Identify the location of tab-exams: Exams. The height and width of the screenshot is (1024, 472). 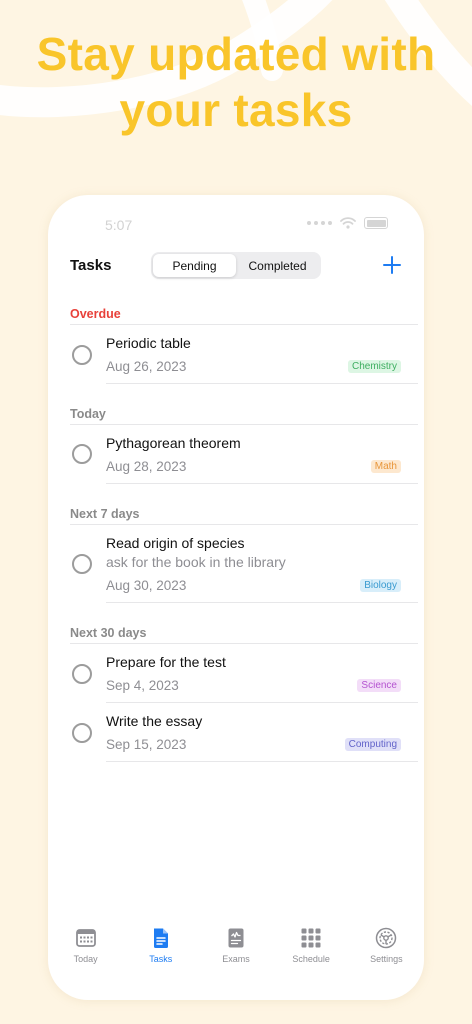
(235, 949).